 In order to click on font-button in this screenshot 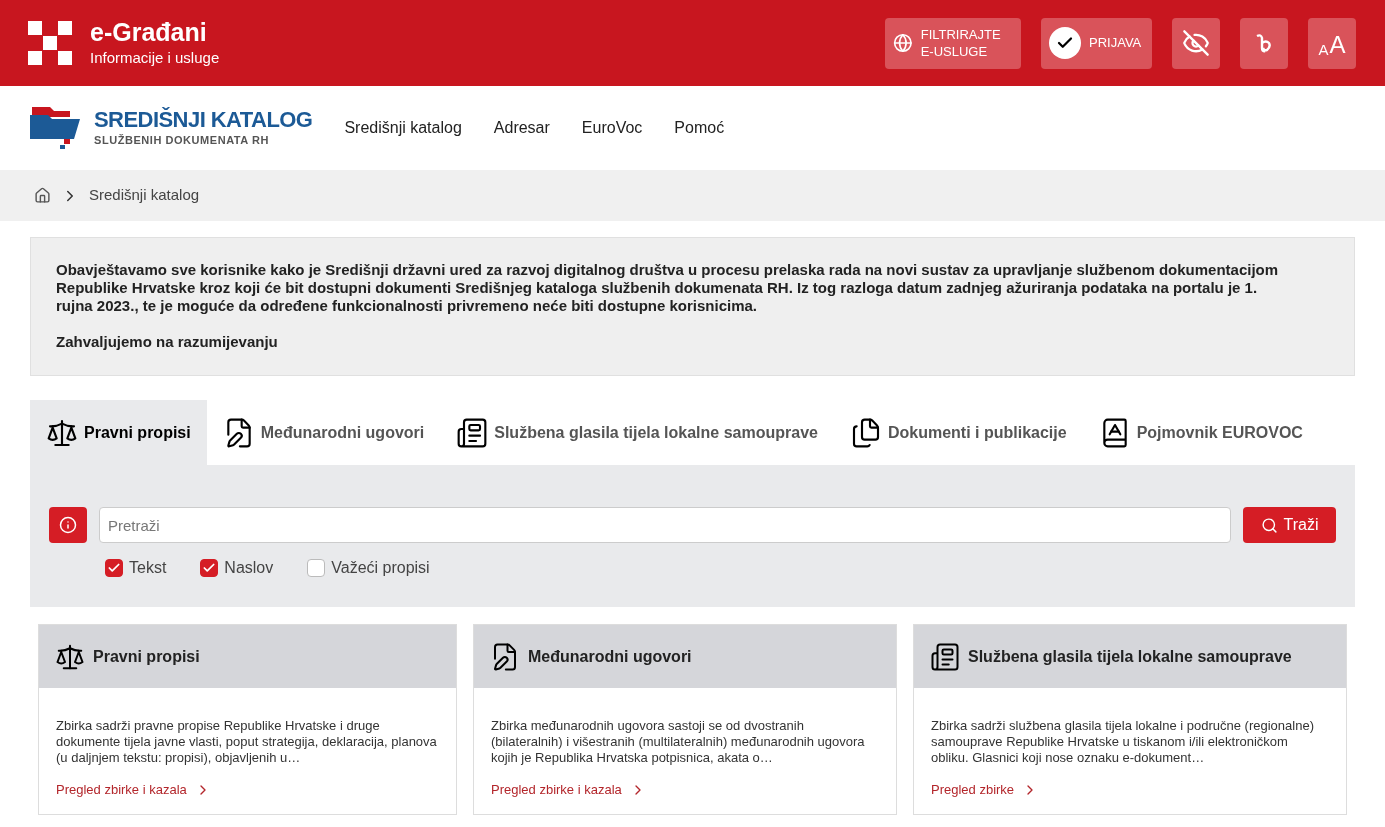, I will do `click(1264, 43)`.